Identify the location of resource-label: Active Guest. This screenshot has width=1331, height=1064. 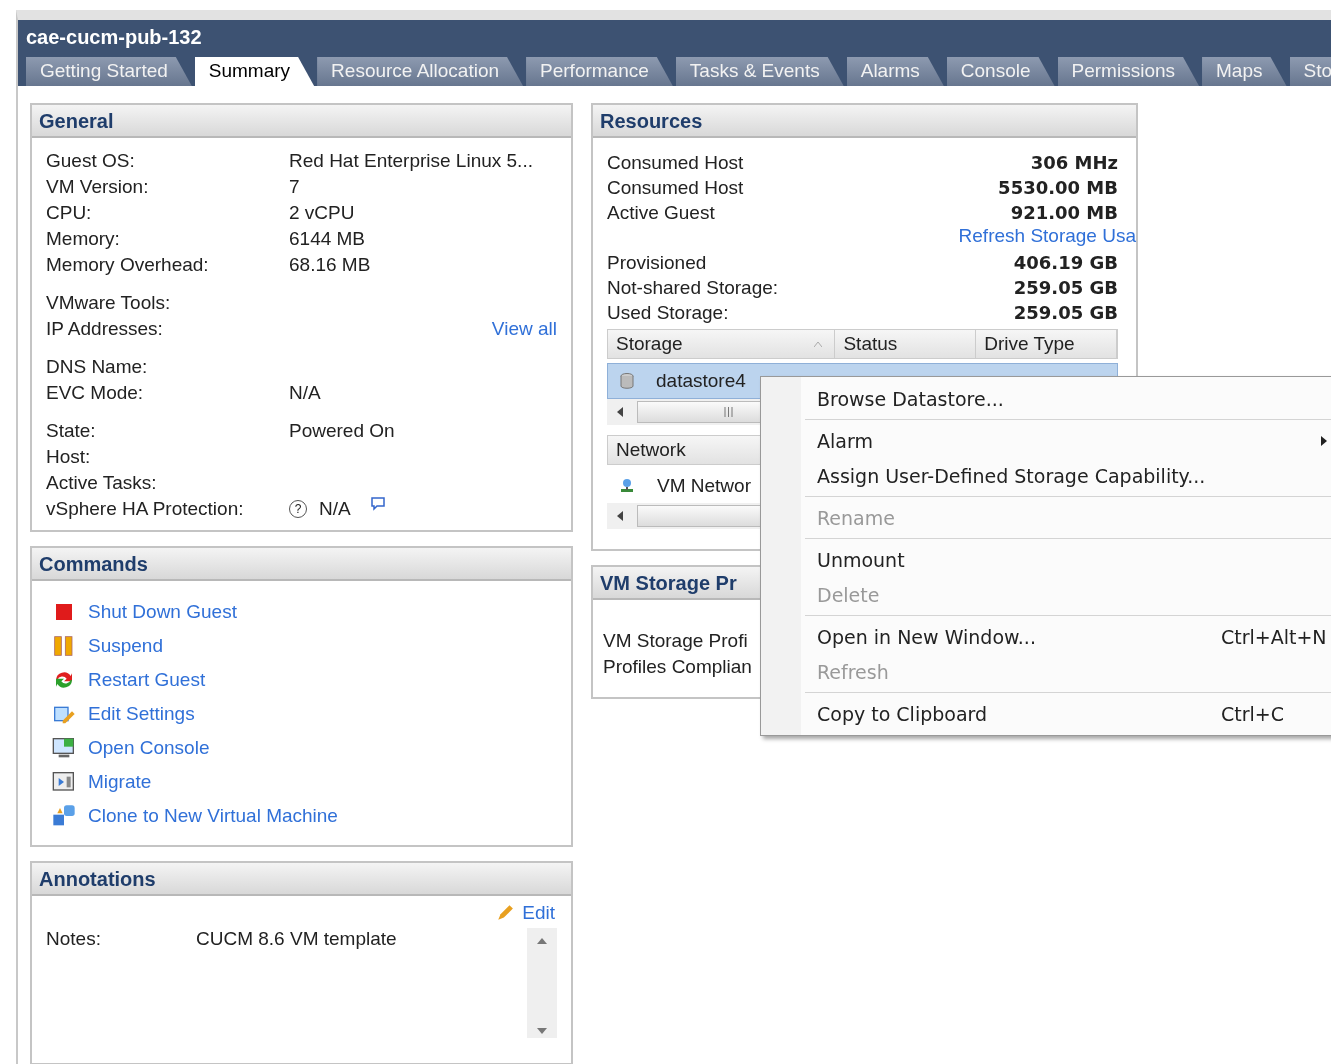
(661, 212).